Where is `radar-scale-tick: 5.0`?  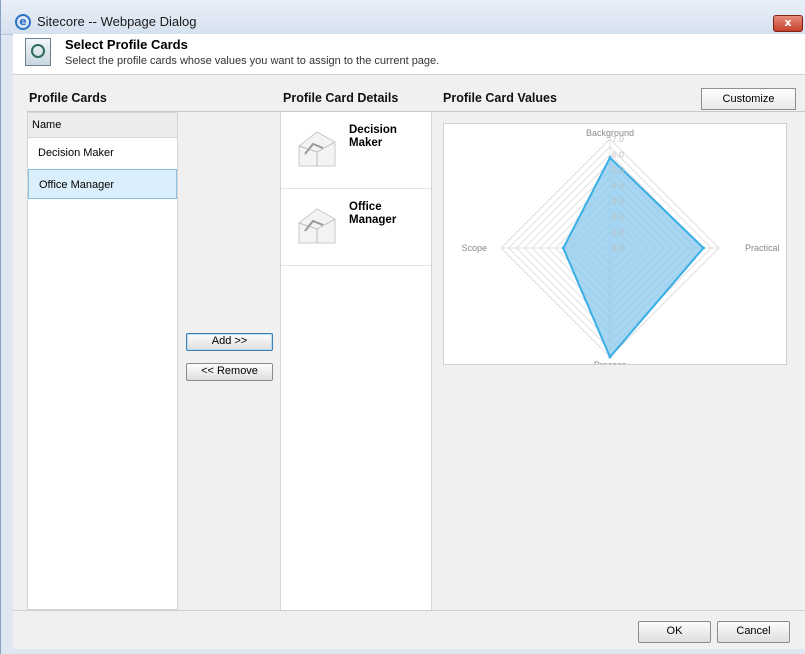 radar-scale-tick: 5.0 is located at coordinates (618, 170).